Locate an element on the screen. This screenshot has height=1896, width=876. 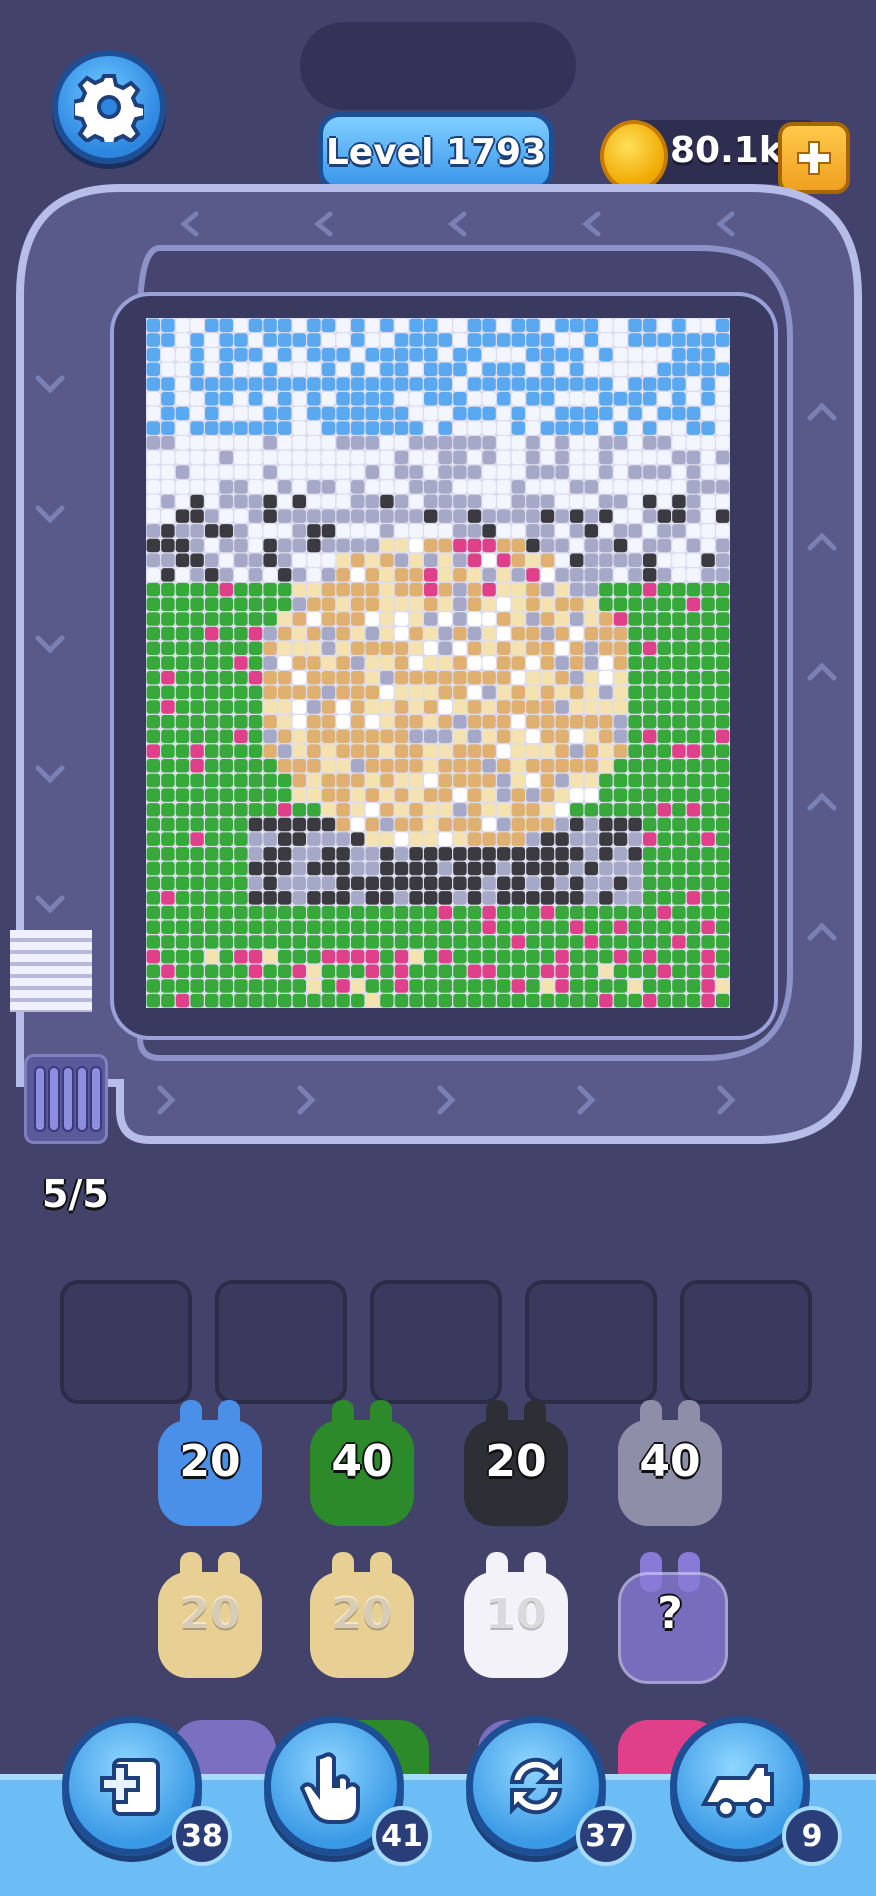
add-slot-count: 38 is located at coordinates (202, 1836).